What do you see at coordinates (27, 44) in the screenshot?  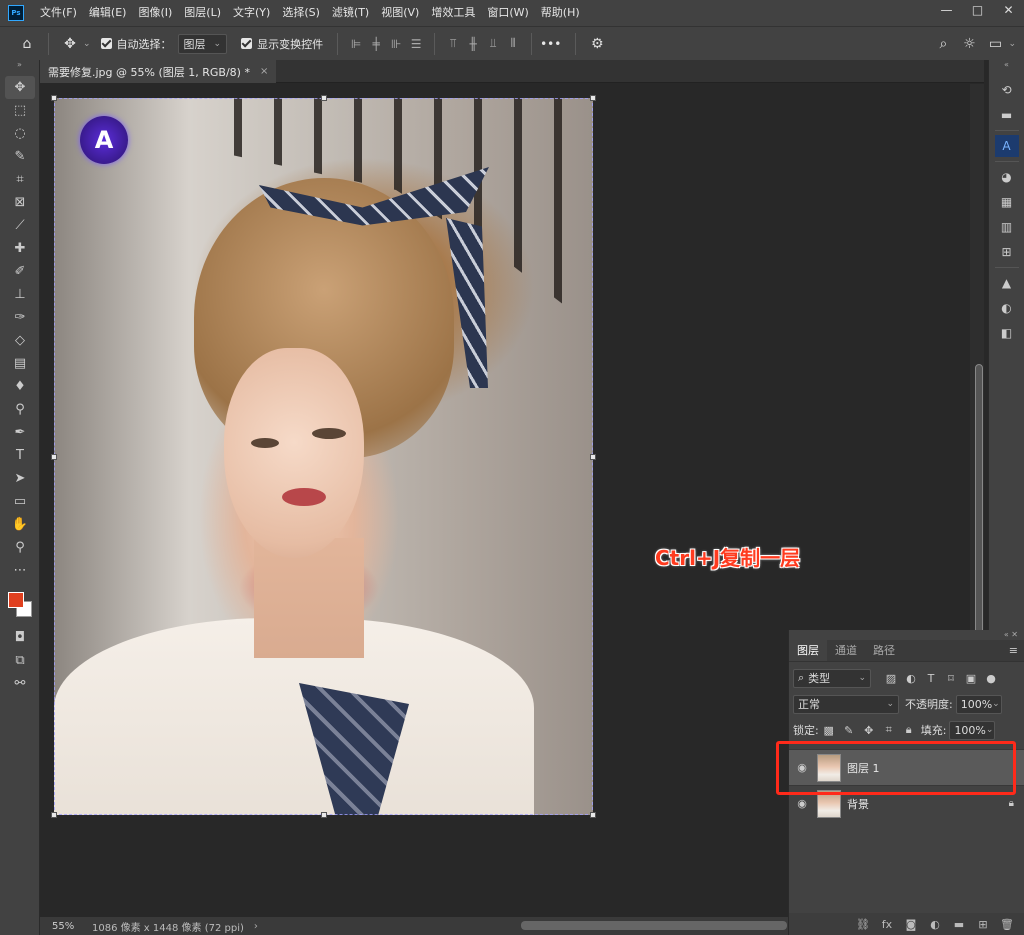 I see `home-icon: ⌂` at bounding box center [27, 44].